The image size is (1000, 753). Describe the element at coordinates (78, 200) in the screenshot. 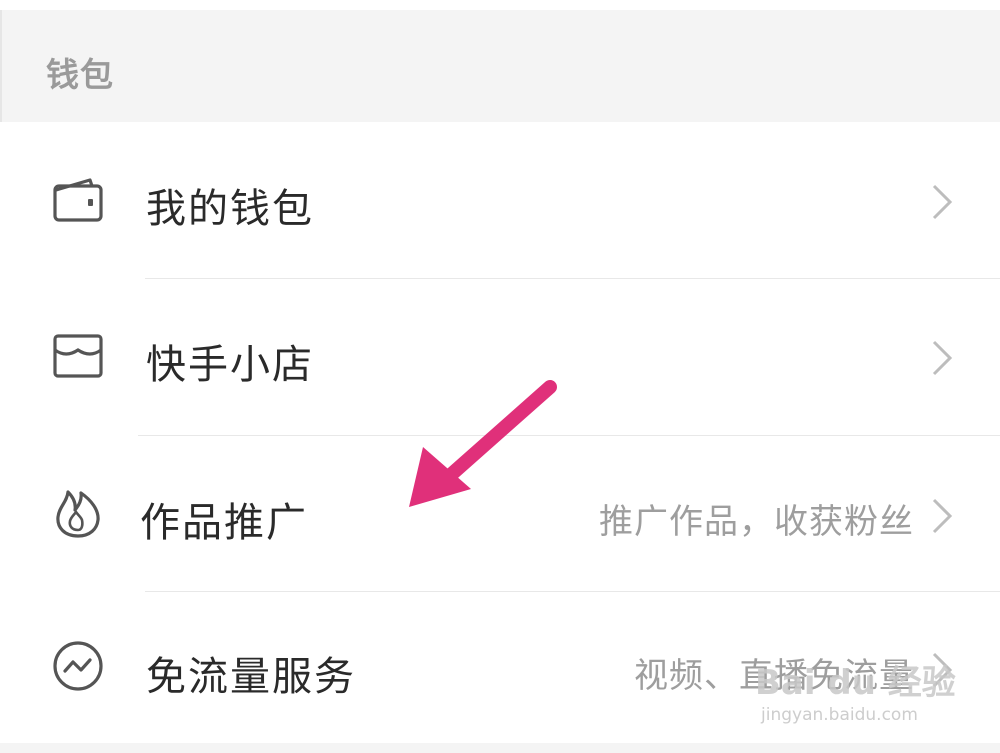

I see `wallet-icon` at that location.